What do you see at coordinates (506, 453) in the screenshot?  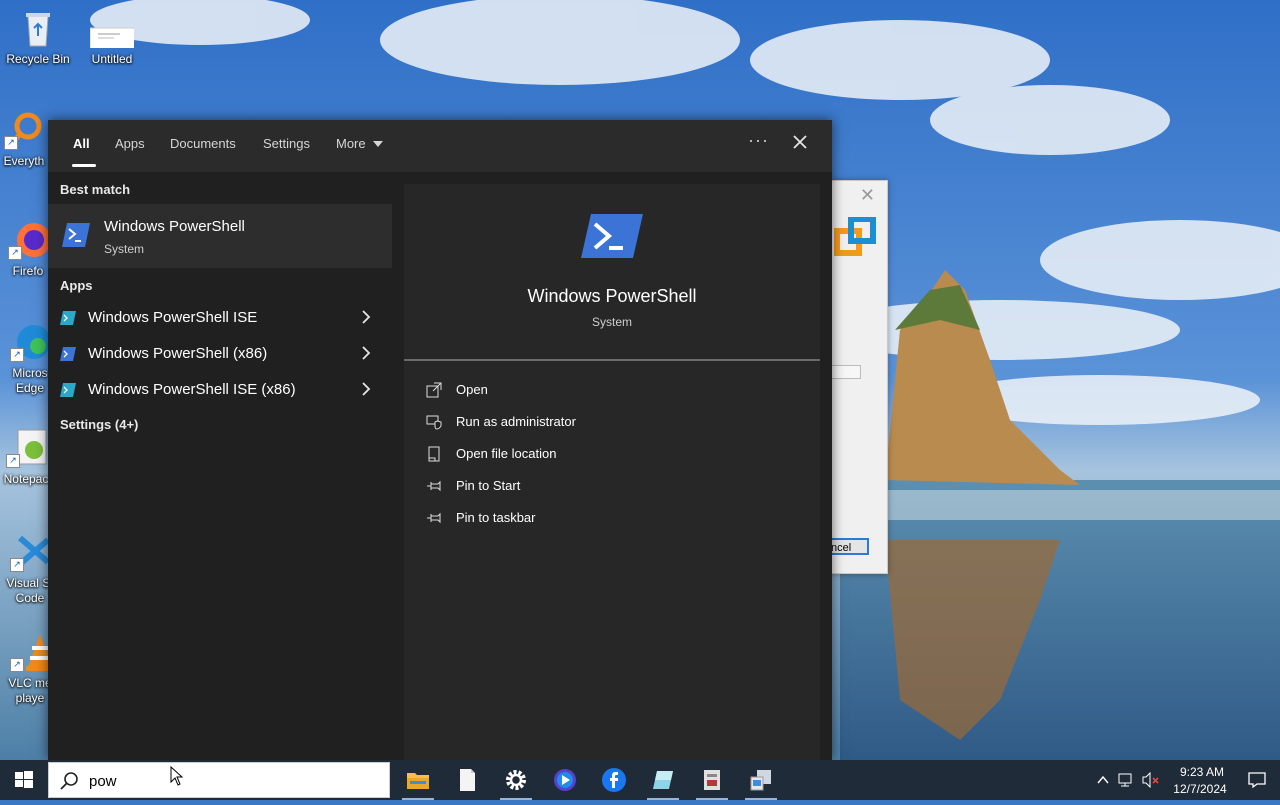 I see `action-label: Open file location` at bounding box center [506, 453].